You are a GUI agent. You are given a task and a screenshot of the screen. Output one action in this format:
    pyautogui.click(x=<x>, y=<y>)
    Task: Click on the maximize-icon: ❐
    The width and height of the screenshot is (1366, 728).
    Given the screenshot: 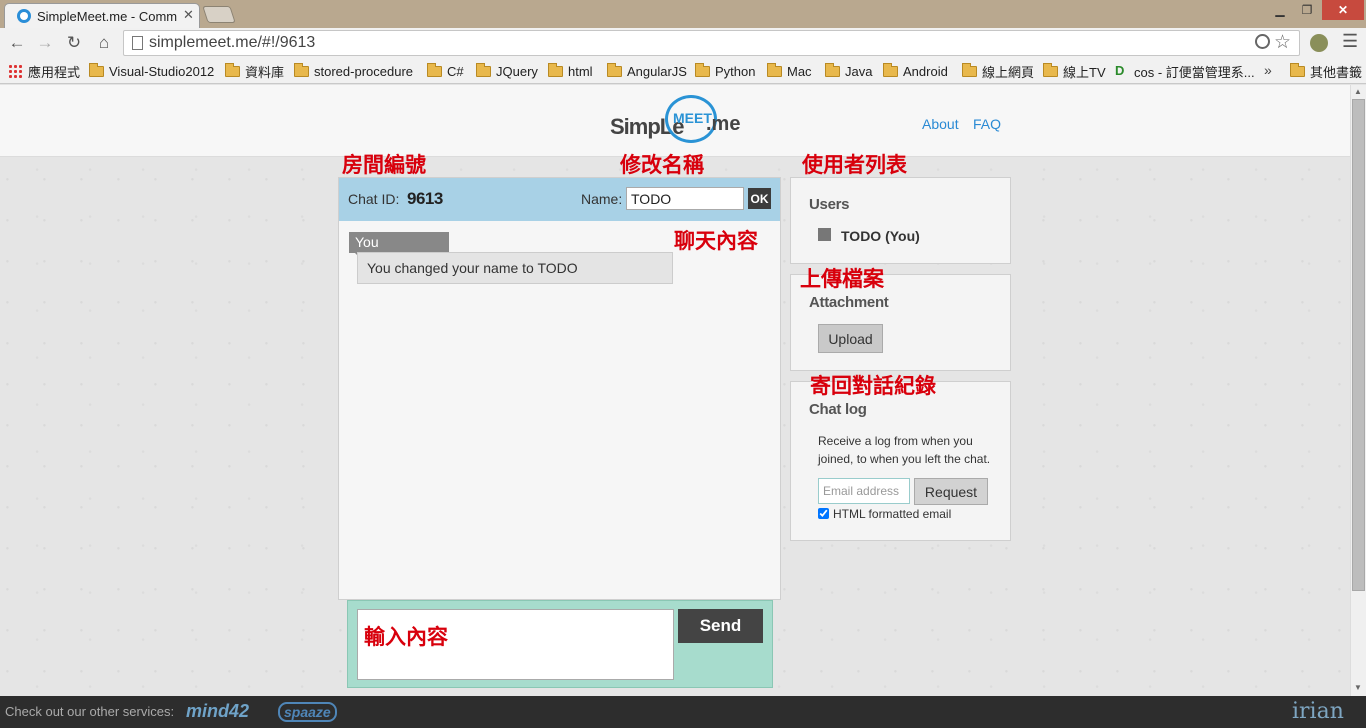 What is the action you would take?
    pyautogui.click(x=1307, y=10)
    